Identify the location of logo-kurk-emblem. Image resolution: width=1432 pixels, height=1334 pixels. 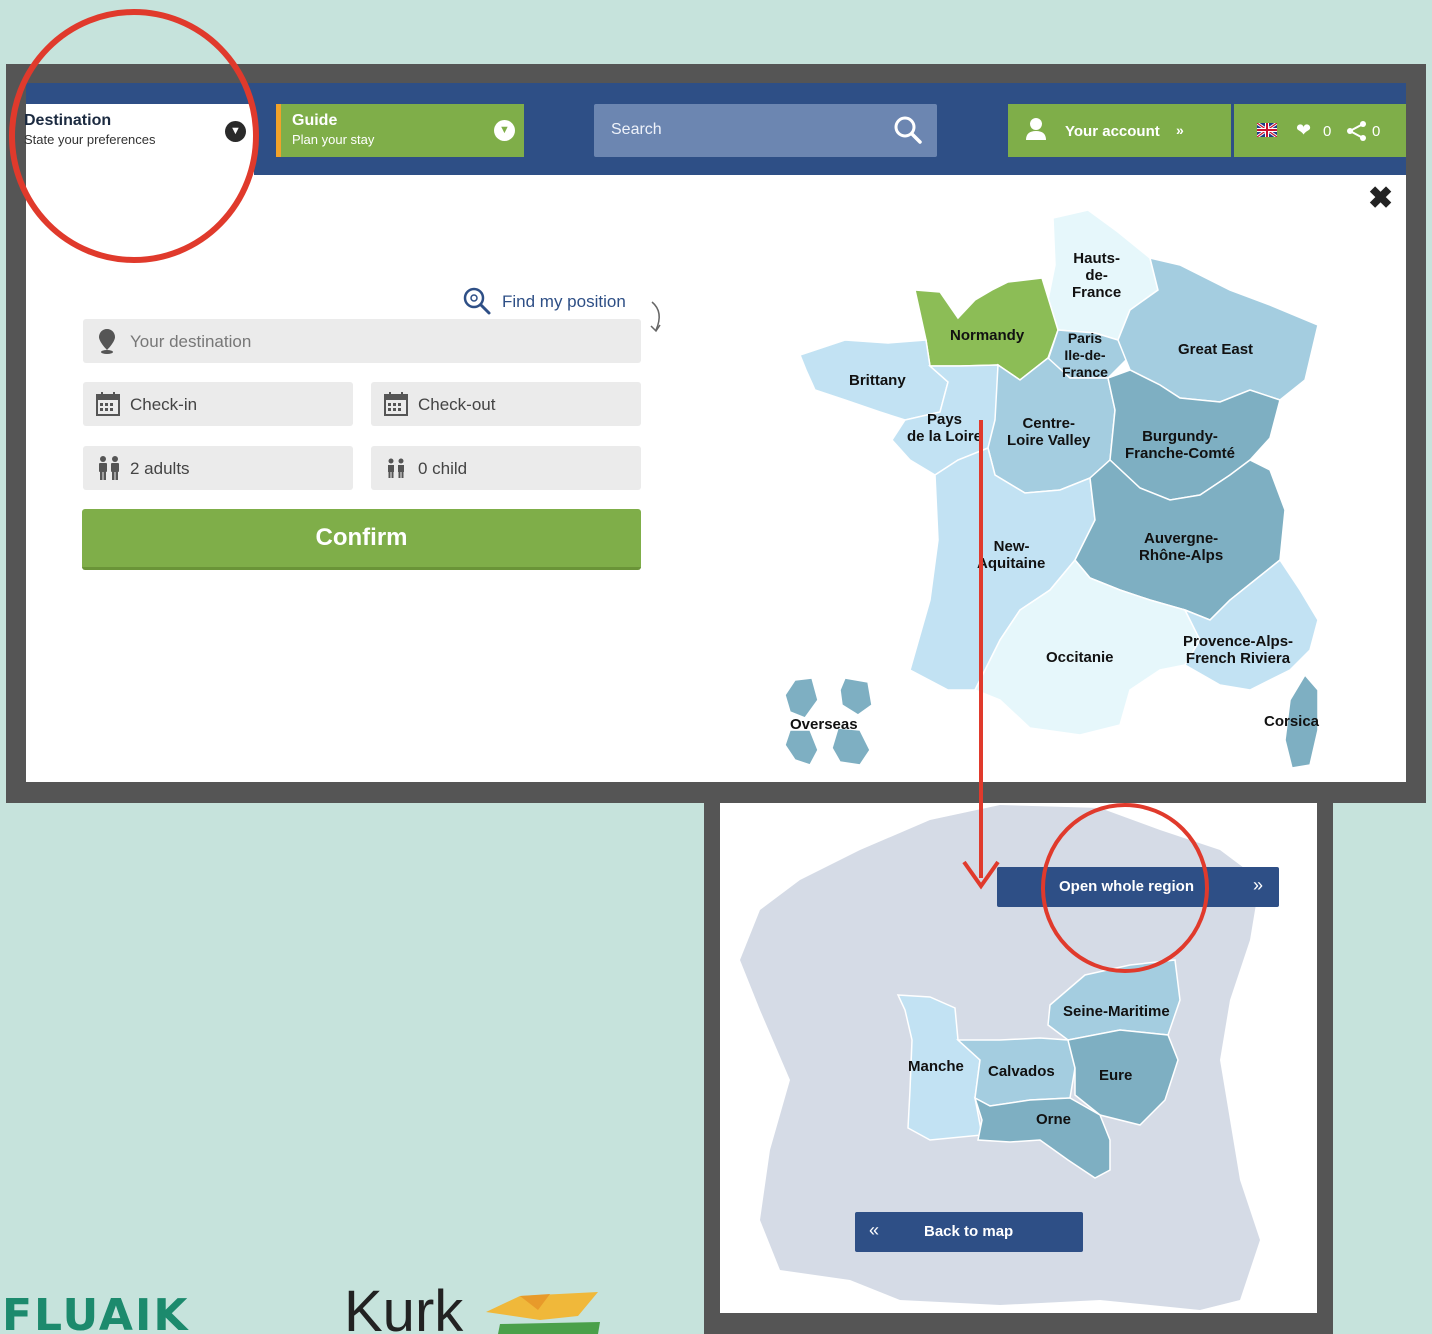
(543, 1313).